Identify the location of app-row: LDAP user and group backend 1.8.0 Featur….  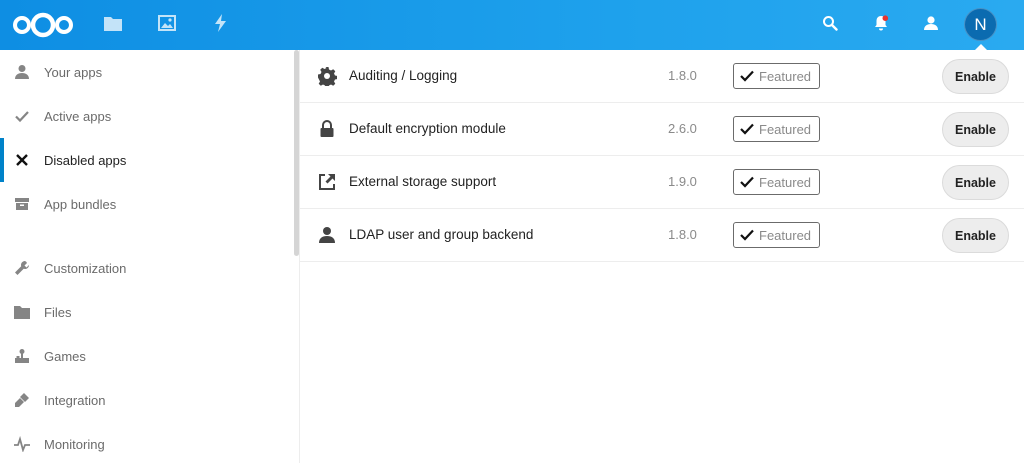
(662, 235).